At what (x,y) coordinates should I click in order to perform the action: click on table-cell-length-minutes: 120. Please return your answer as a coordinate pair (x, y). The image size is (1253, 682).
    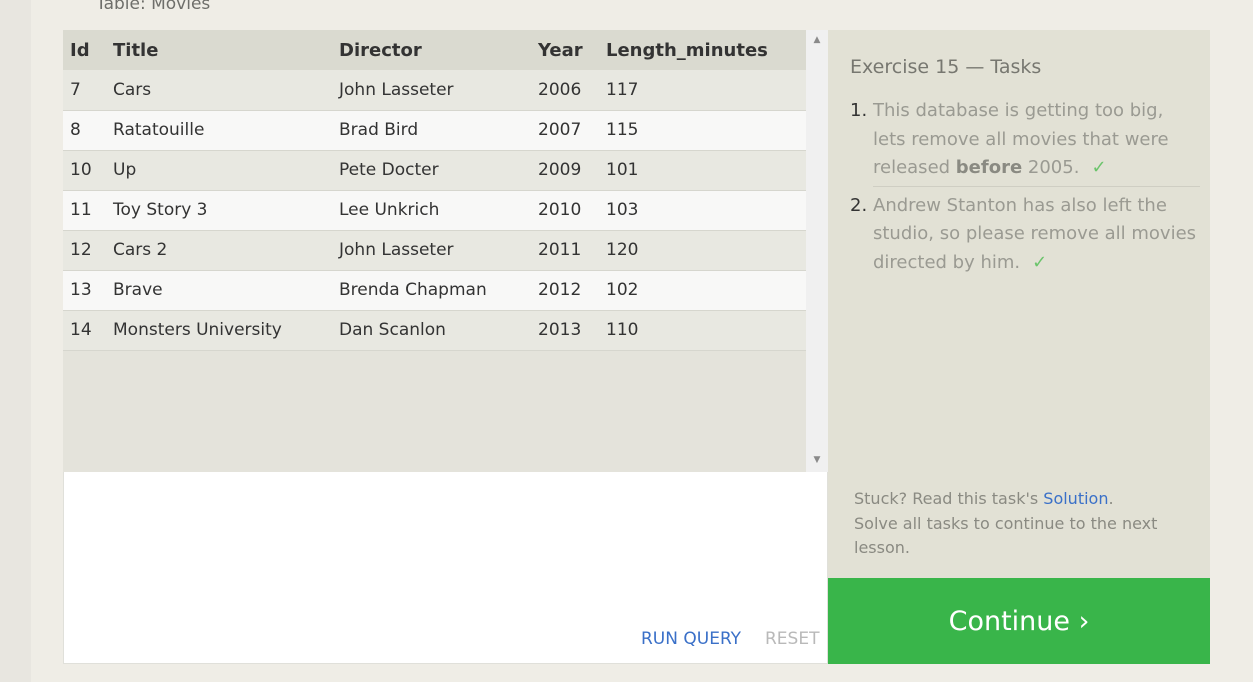
    Looking at the image, I should click on (702, 250).